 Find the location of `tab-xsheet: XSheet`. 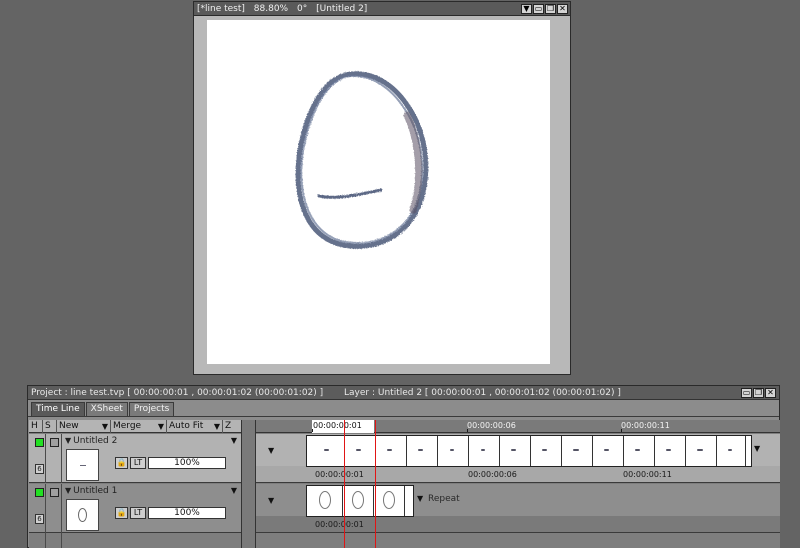

tab-xsheet: XSheet is located at coordinates (106, 409).